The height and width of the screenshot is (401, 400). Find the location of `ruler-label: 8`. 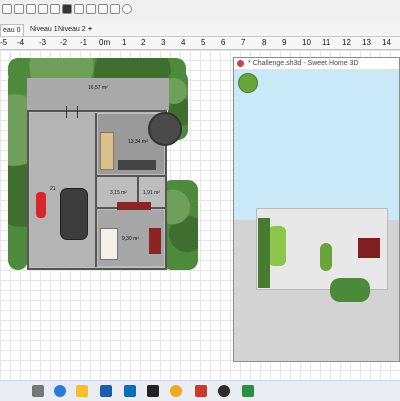

ruler-label: 8 is located at coordinates (264, 42).